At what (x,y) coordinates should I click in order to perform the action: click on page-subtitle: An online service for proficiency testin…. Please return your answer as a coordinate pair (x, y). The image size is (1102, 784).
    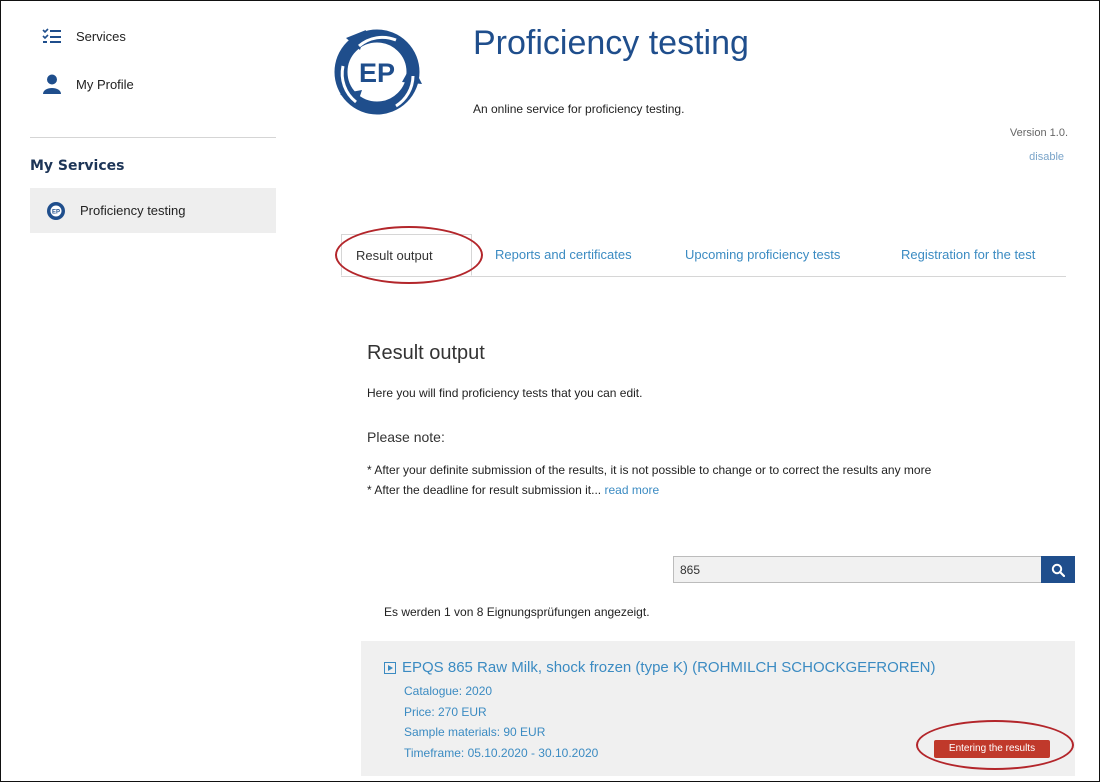
    Looking at the image, I should click on (579, 109).